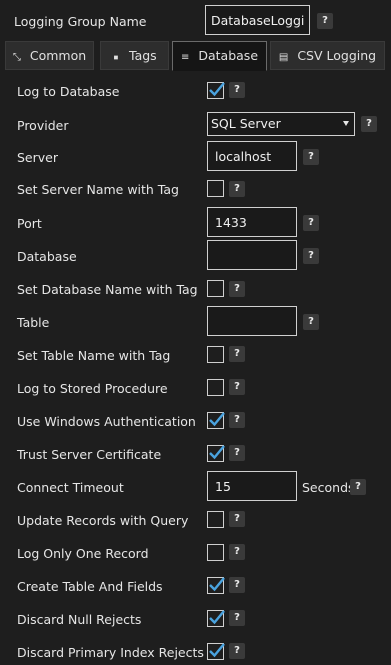 The image size is (391, 665). What do you see at coordinates (252, 255) in the screenshot?
I see `database-input` at bounding box center [252, 255].